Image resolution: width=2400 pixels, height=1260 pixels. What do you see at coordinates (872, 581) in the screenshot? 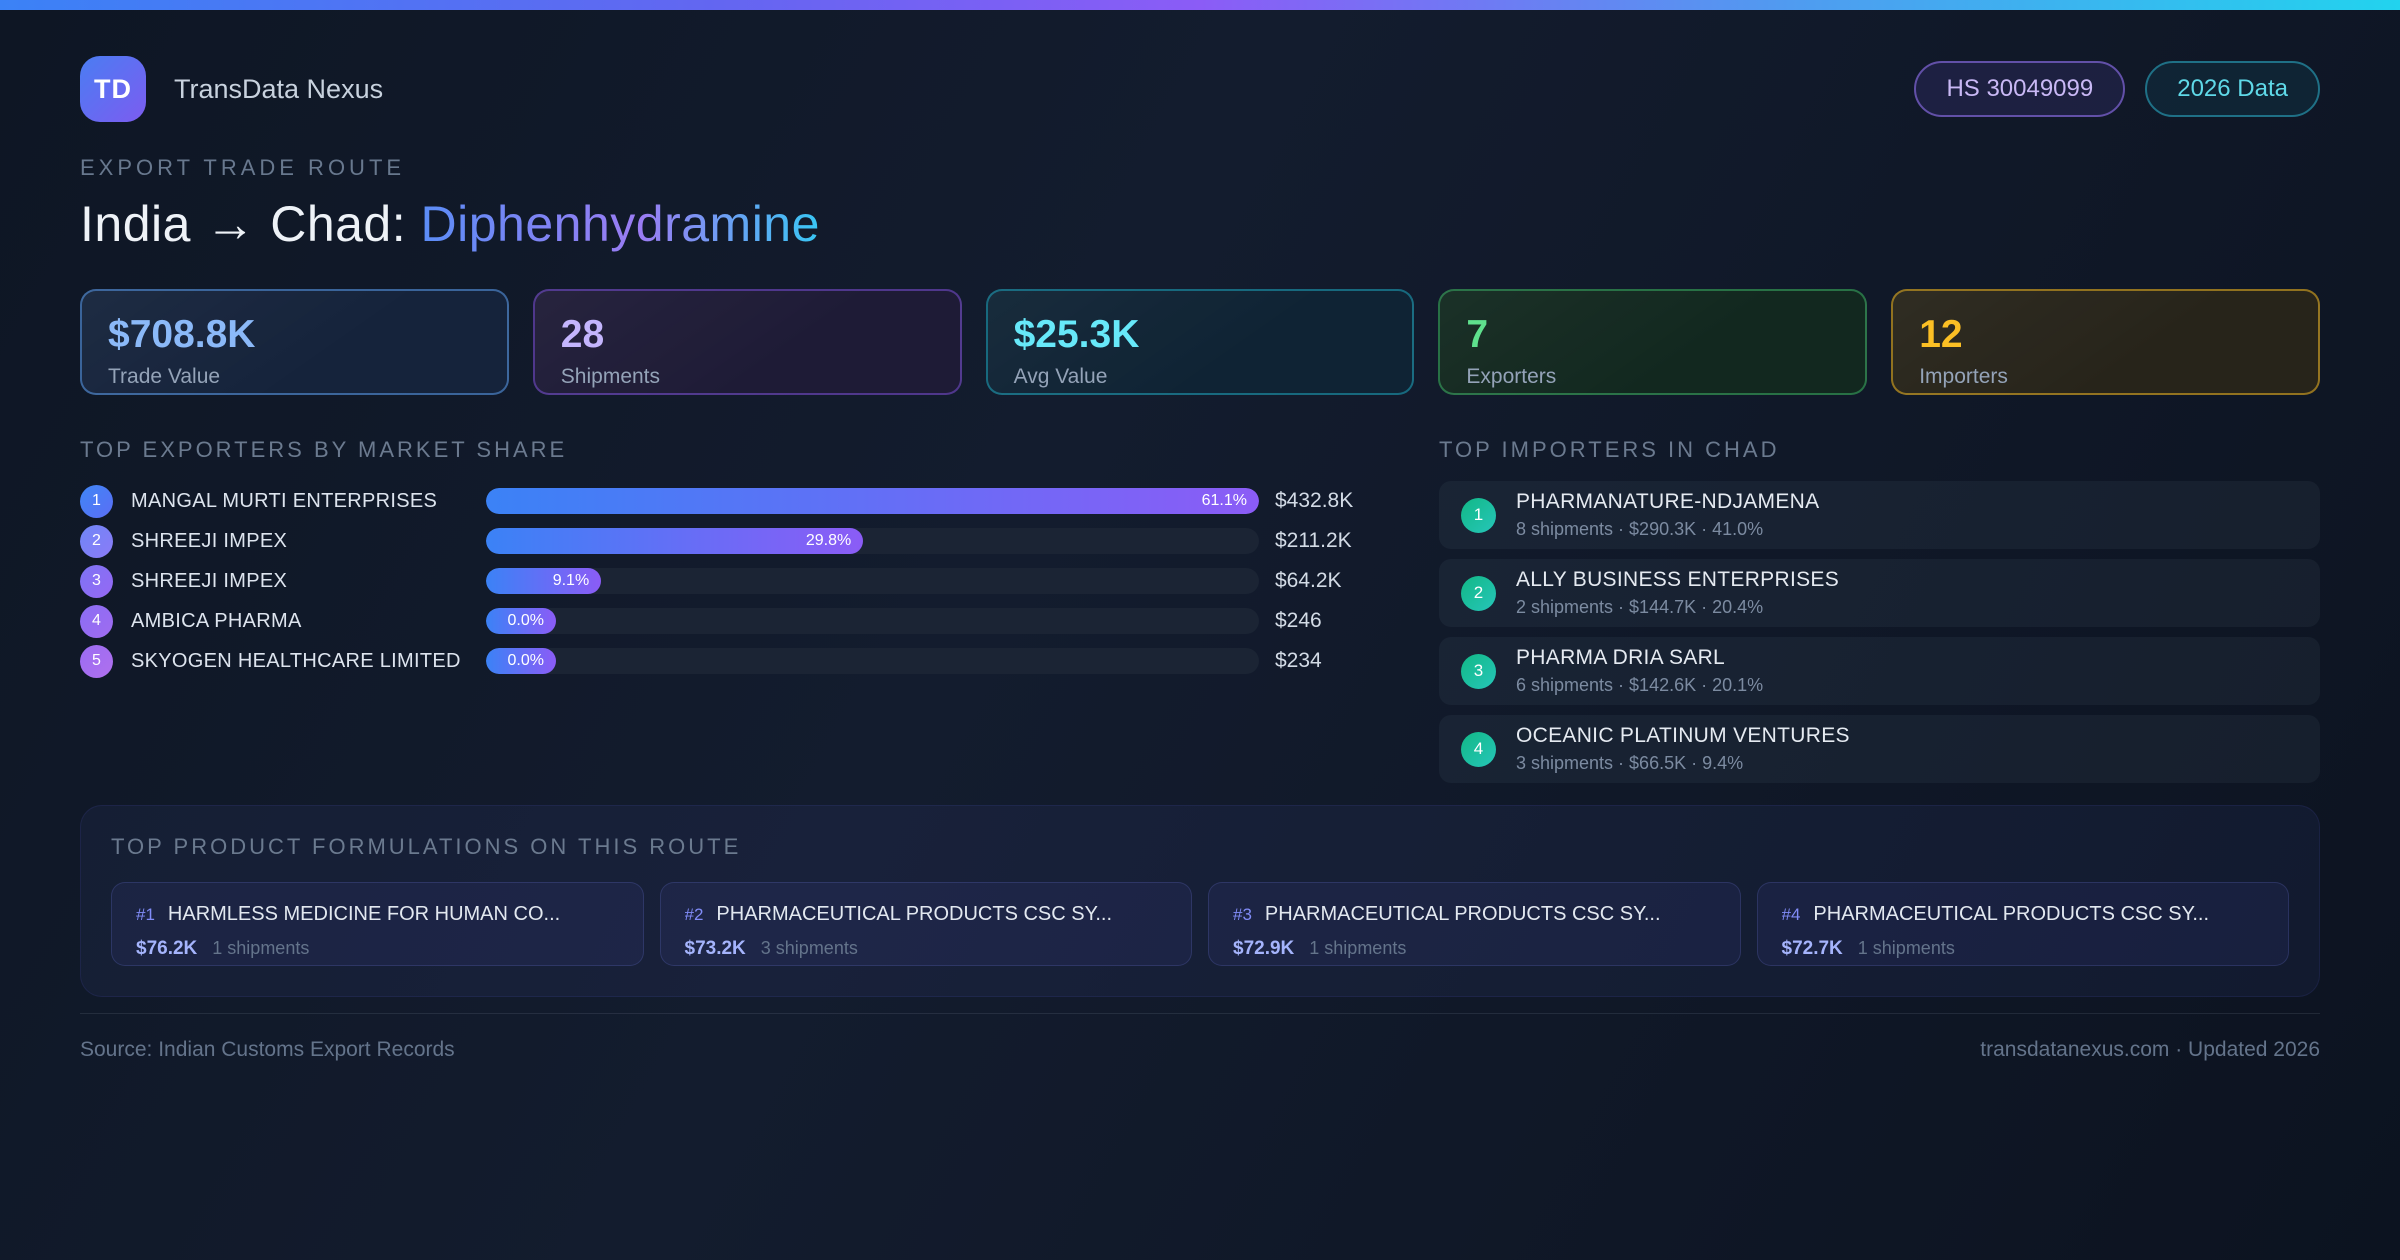
I see `market-share-bar-track: 9.1%` at bounding box center [872, 581].